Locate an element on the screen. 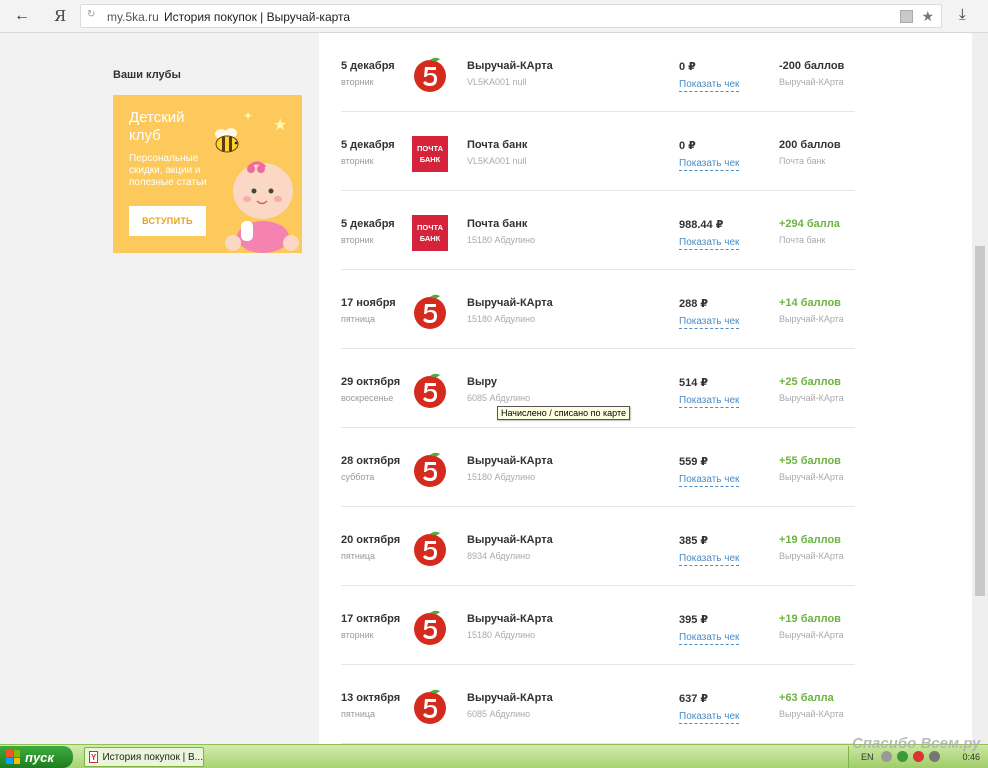 The height and width of the screenshot is (768, 988). points-change: -200 баллов is located at coordinates (811, 66).